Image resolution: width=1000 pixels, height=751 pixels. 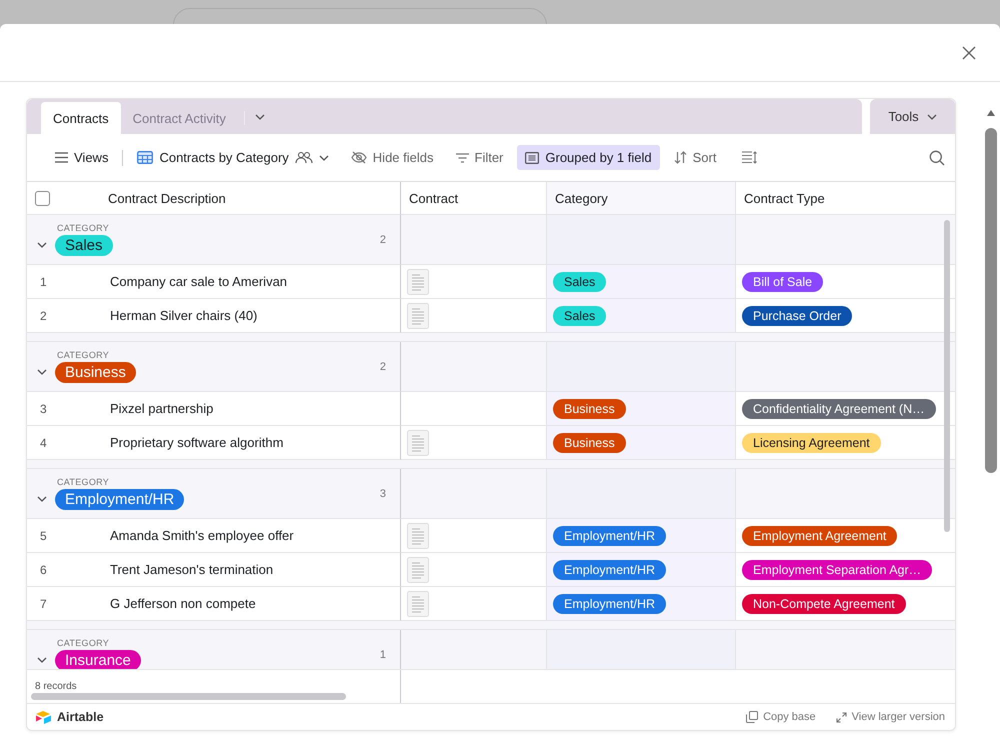 I want to click on row-number: 6, so click(x=44, y=569).